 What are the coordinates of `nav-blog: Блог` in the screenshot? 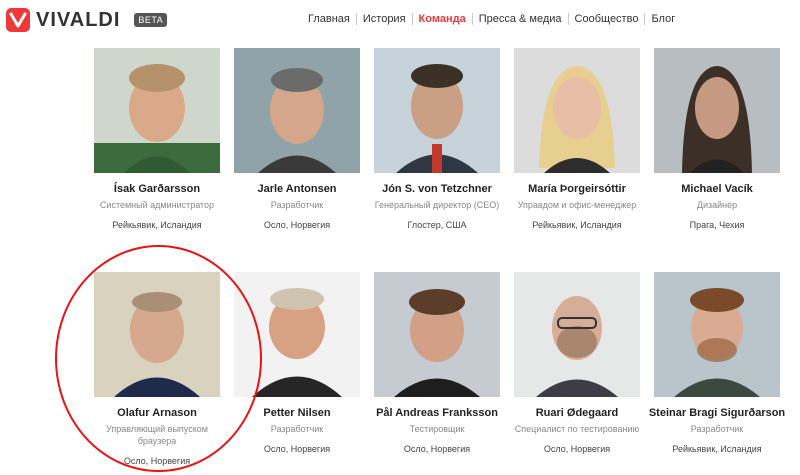 It's located at (663, 19).